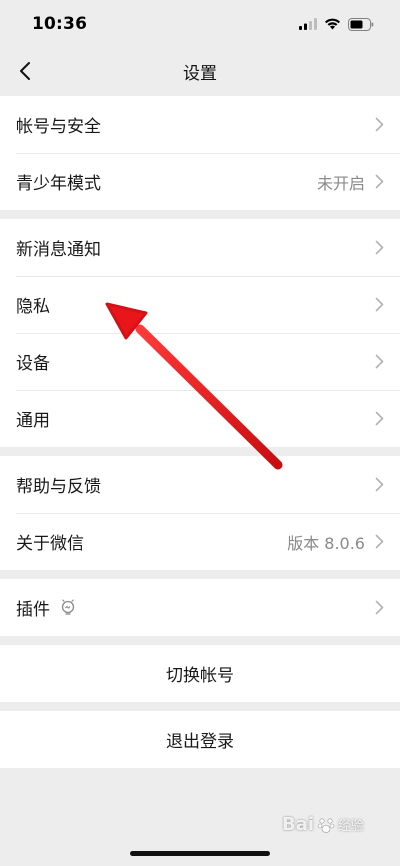 This screenshot has width=400, height=866. I want to click on logout-group: 退出登录, so click(200, 739).